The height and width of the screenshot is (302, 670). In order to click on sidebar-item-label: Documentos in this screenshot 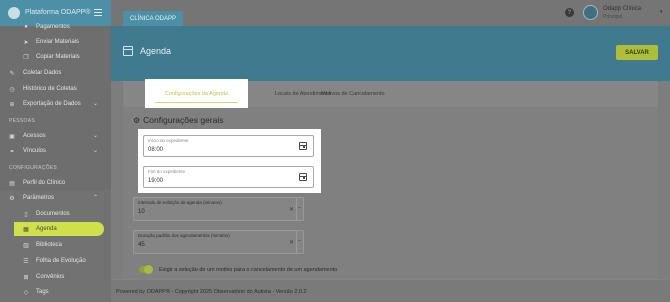, I will do `click(53, 214)`.